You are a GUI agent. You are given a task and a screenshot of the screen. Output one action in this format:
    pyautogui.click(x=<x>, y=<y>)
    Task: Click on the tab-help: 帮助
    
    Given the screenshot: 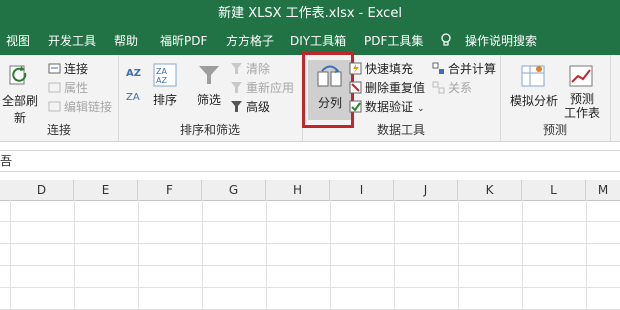 What is the action you would take?
    pyautogui.click(x=126, y=41)
    